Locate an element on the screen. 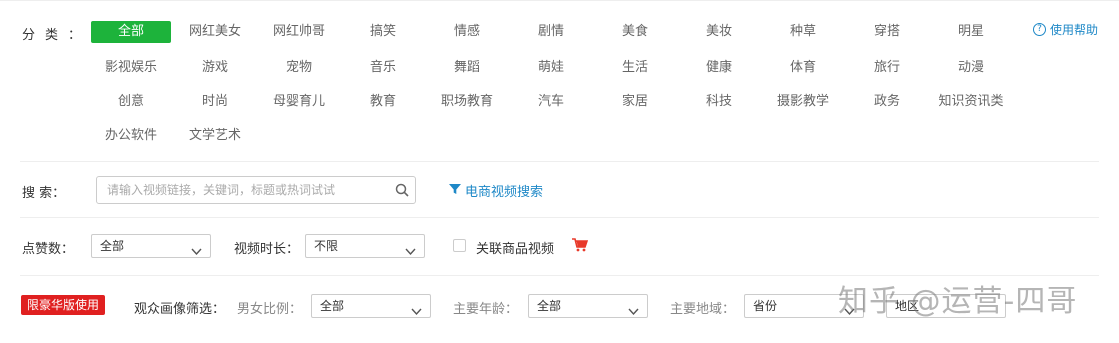 This screenshot has width=1119, height=343. province-select-value: 省份 is located at coordinates (765, 306).